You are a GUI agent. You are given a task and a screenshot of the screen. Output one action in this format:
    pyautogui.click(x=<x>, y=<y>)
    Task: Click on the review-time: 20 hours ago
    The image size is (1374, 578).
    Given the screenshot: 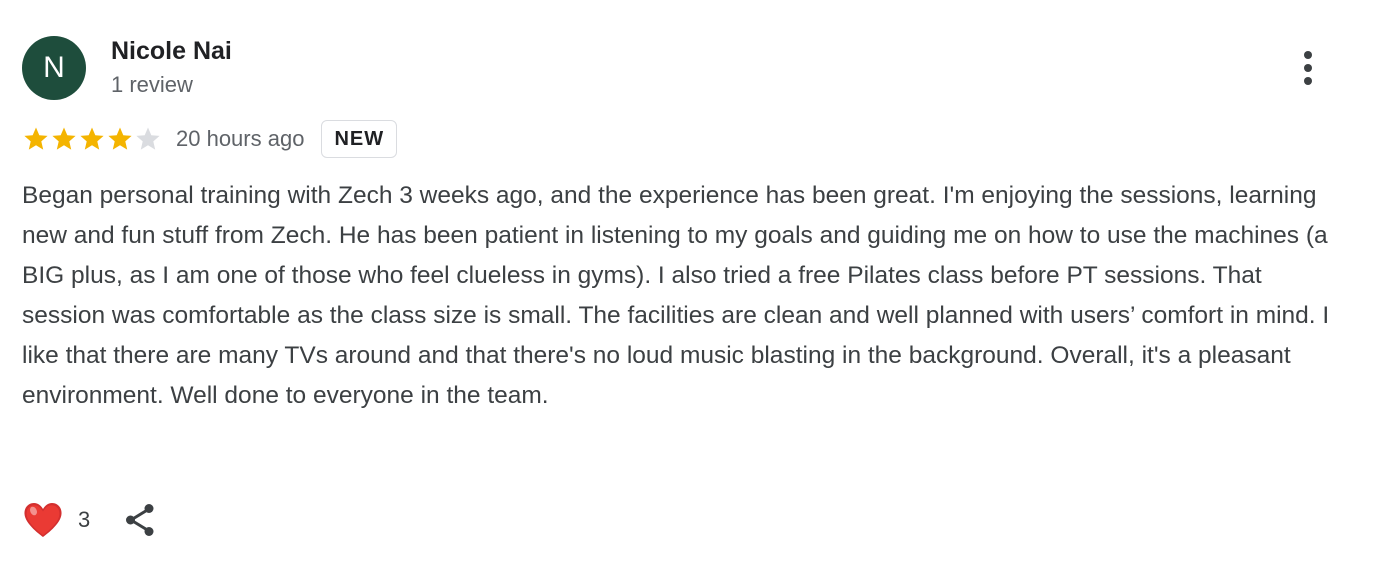 What is the action you would take?
    pyautogui.click(x=240, y=138)
    